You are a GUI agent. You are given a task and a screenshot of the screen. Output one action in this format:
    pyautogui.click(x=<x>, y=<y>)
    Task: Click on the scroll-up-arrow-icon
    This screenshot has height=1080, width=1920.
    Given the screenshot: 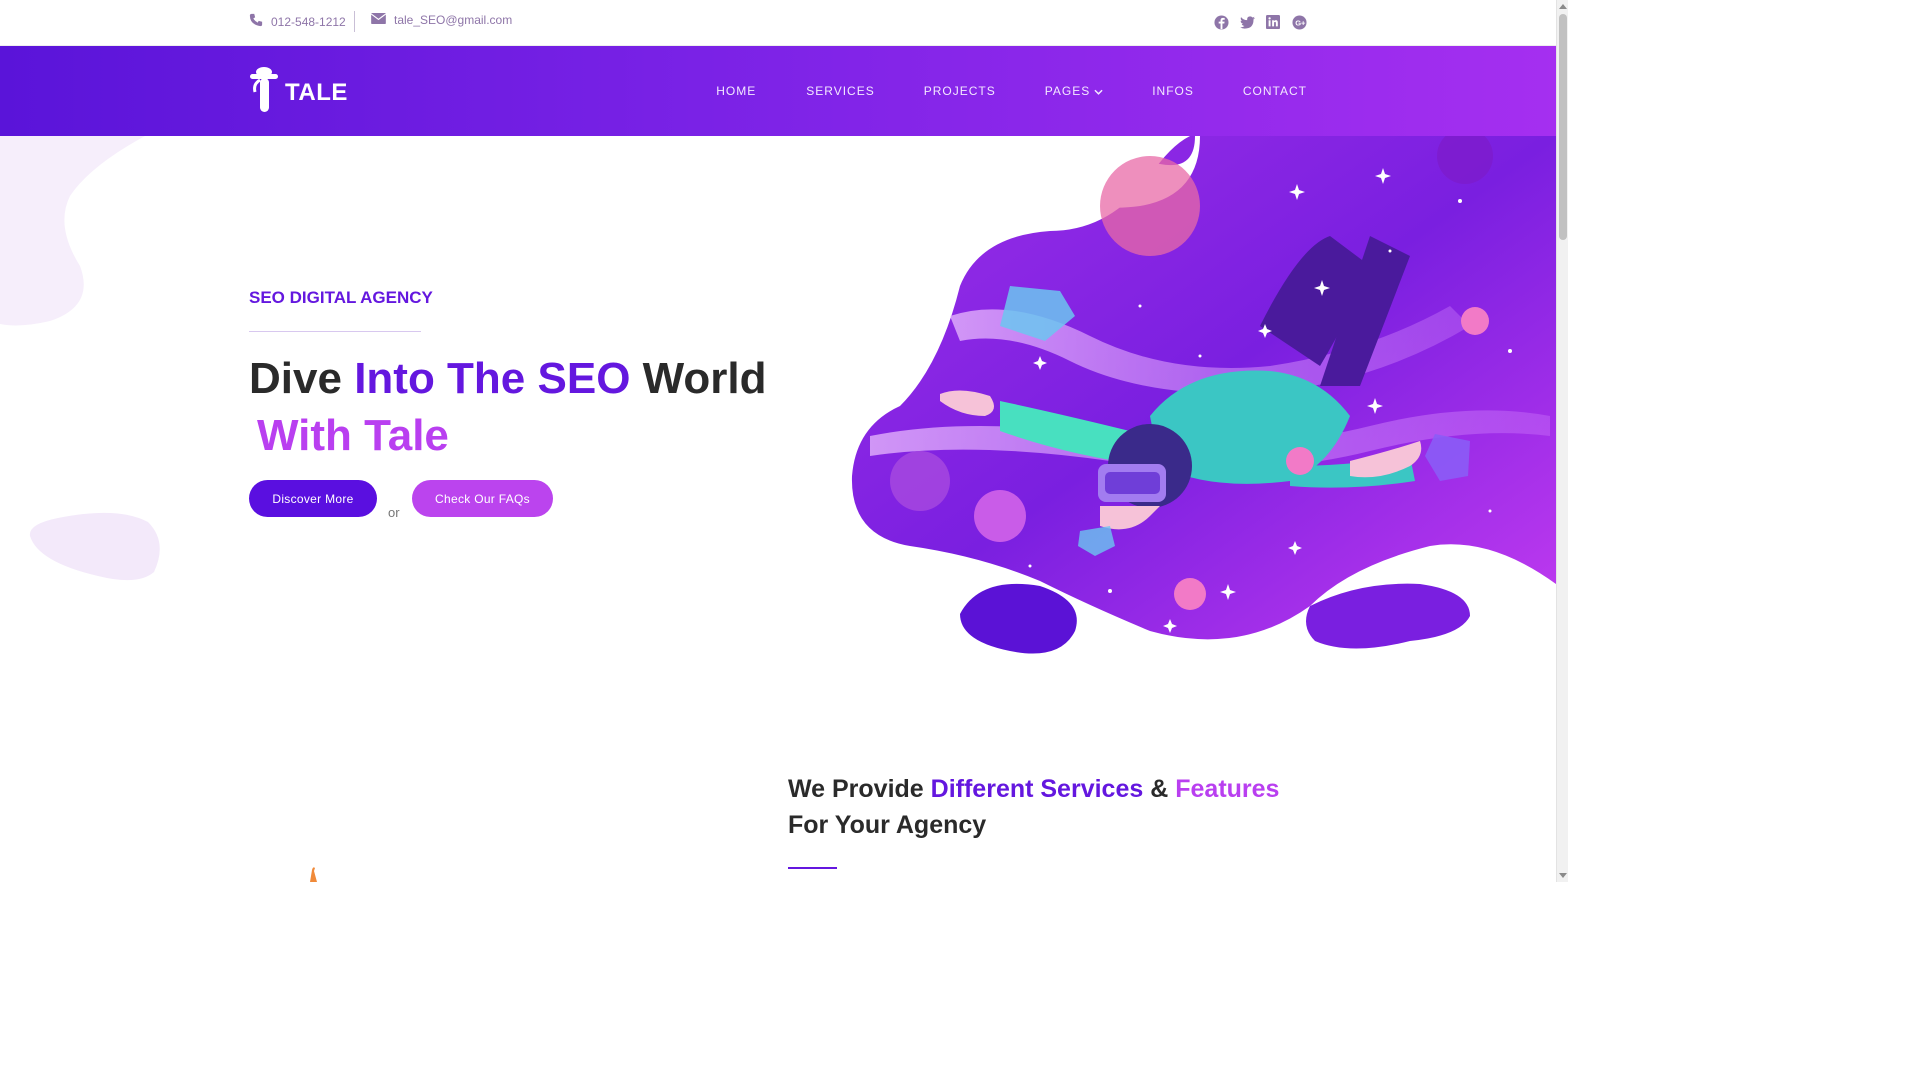 What is the action you would take?
    pyautogui.click(x=1563, y=6)
    